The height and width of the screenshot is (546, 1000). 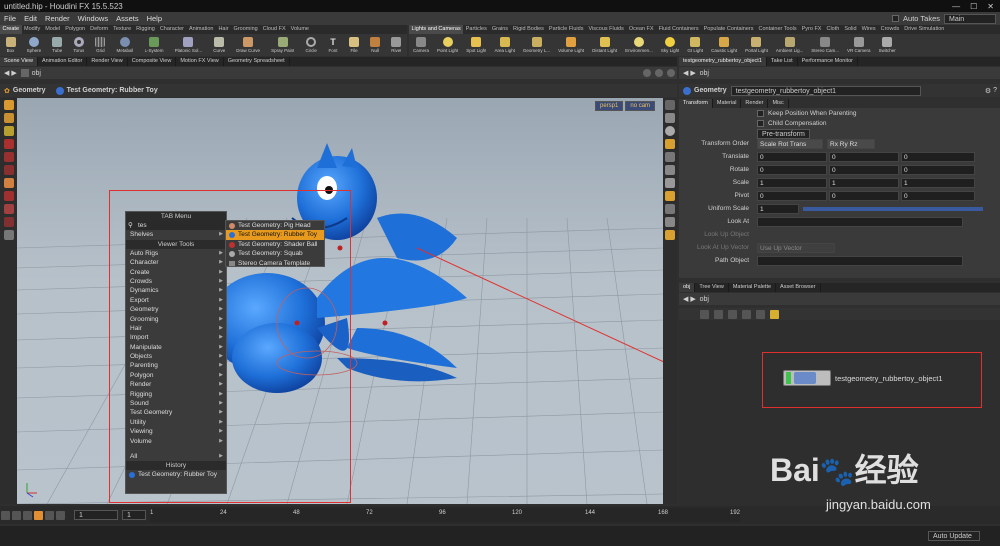 What do you see at coordinates (176, 262) in the screenshot?
I see `menu-item: Character ▶` at bounding box center [176, 262].